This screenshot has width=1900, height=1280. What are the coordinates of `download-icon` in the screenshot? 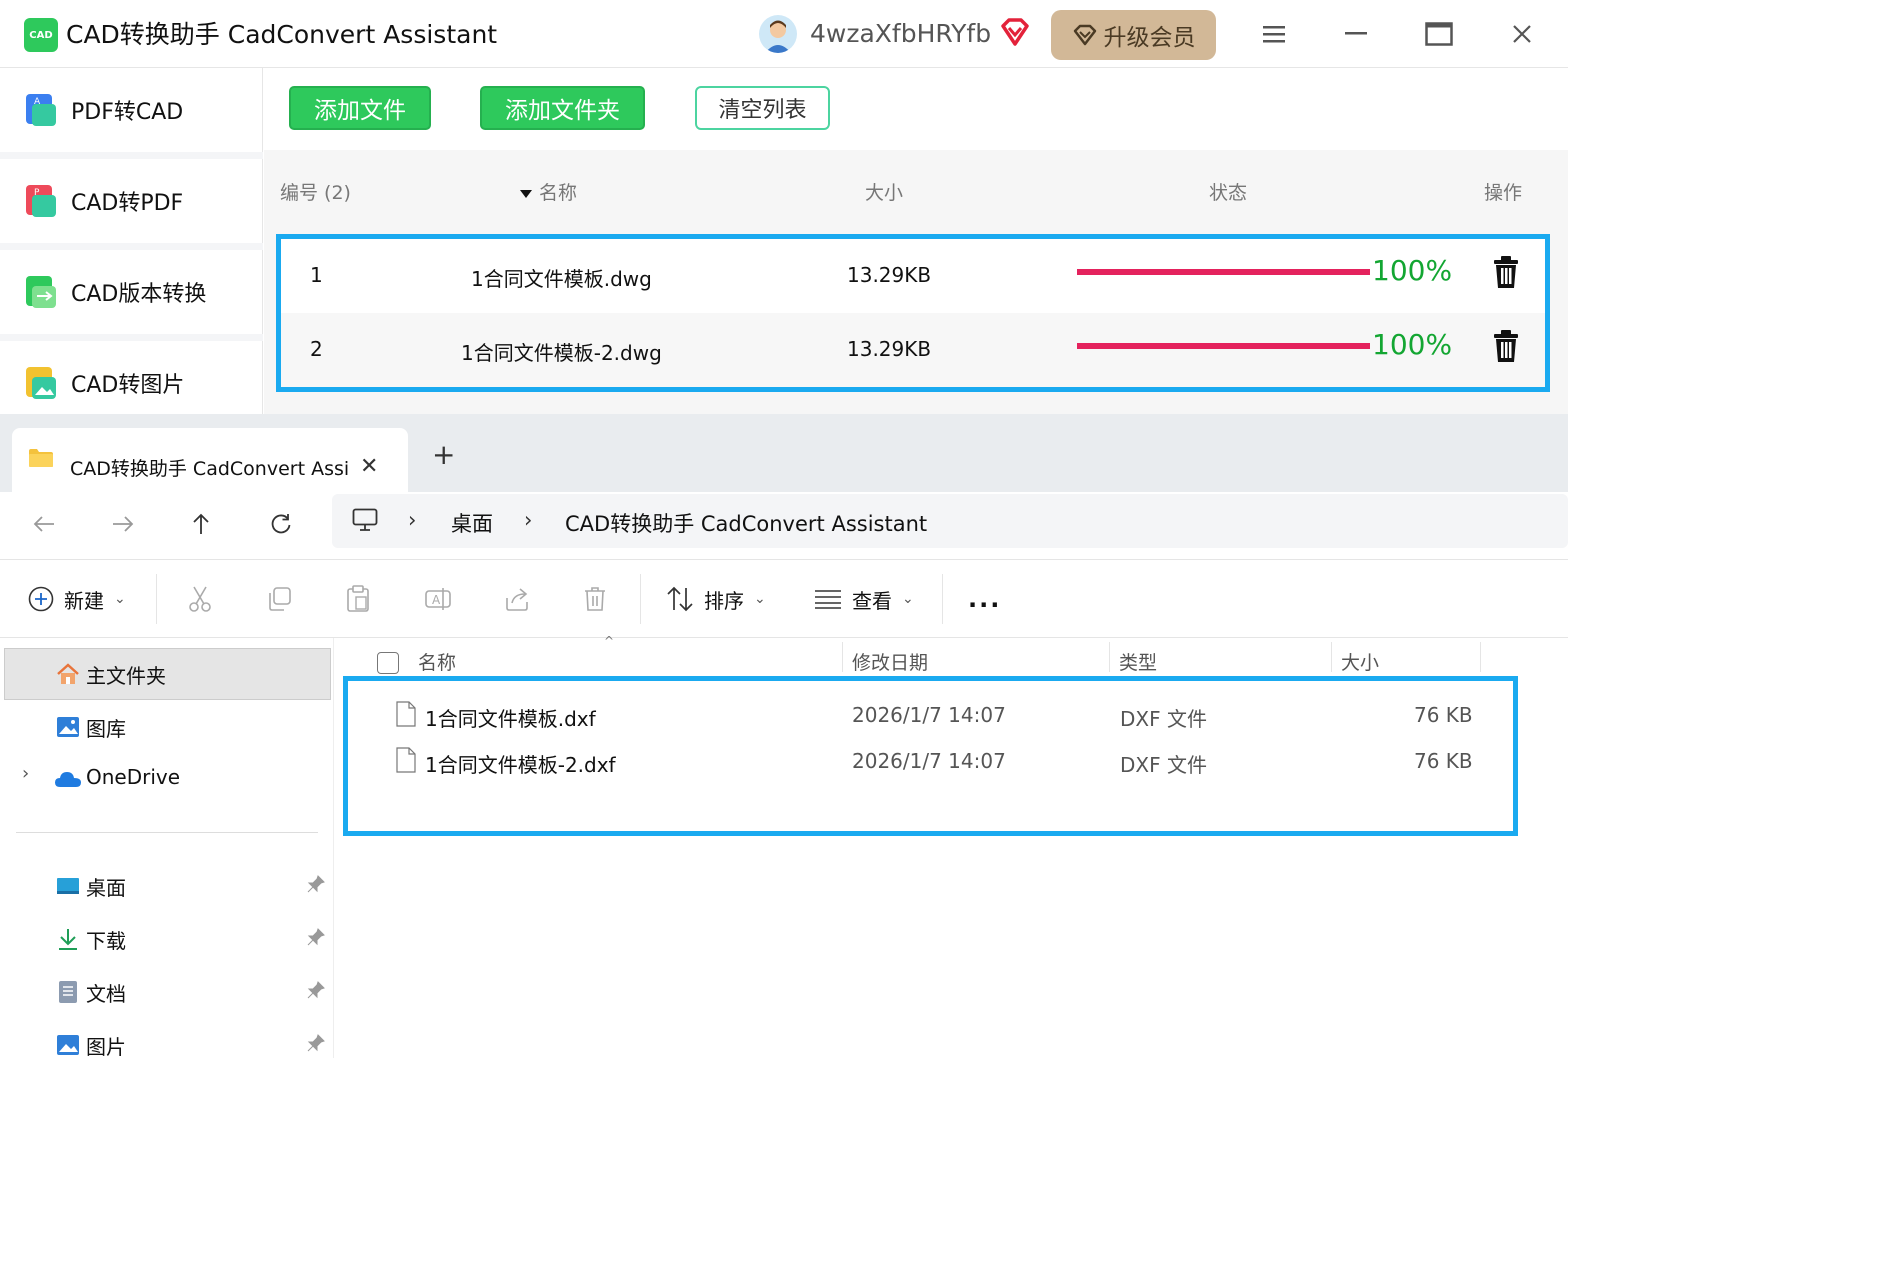 It's located at (68, 939).